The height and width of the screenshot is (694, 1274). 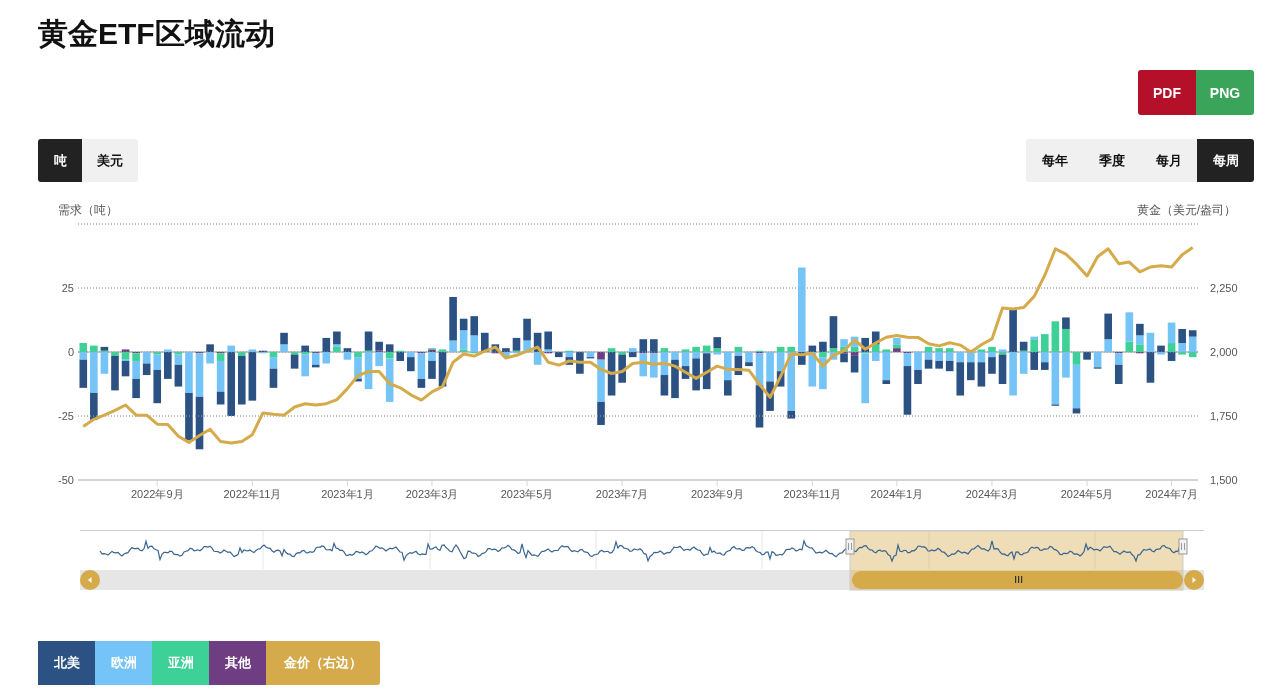 What do you see at coordinates (70, 352) in the screenshot?
I see `axis-label: 0` at bounding box center [70, 352].